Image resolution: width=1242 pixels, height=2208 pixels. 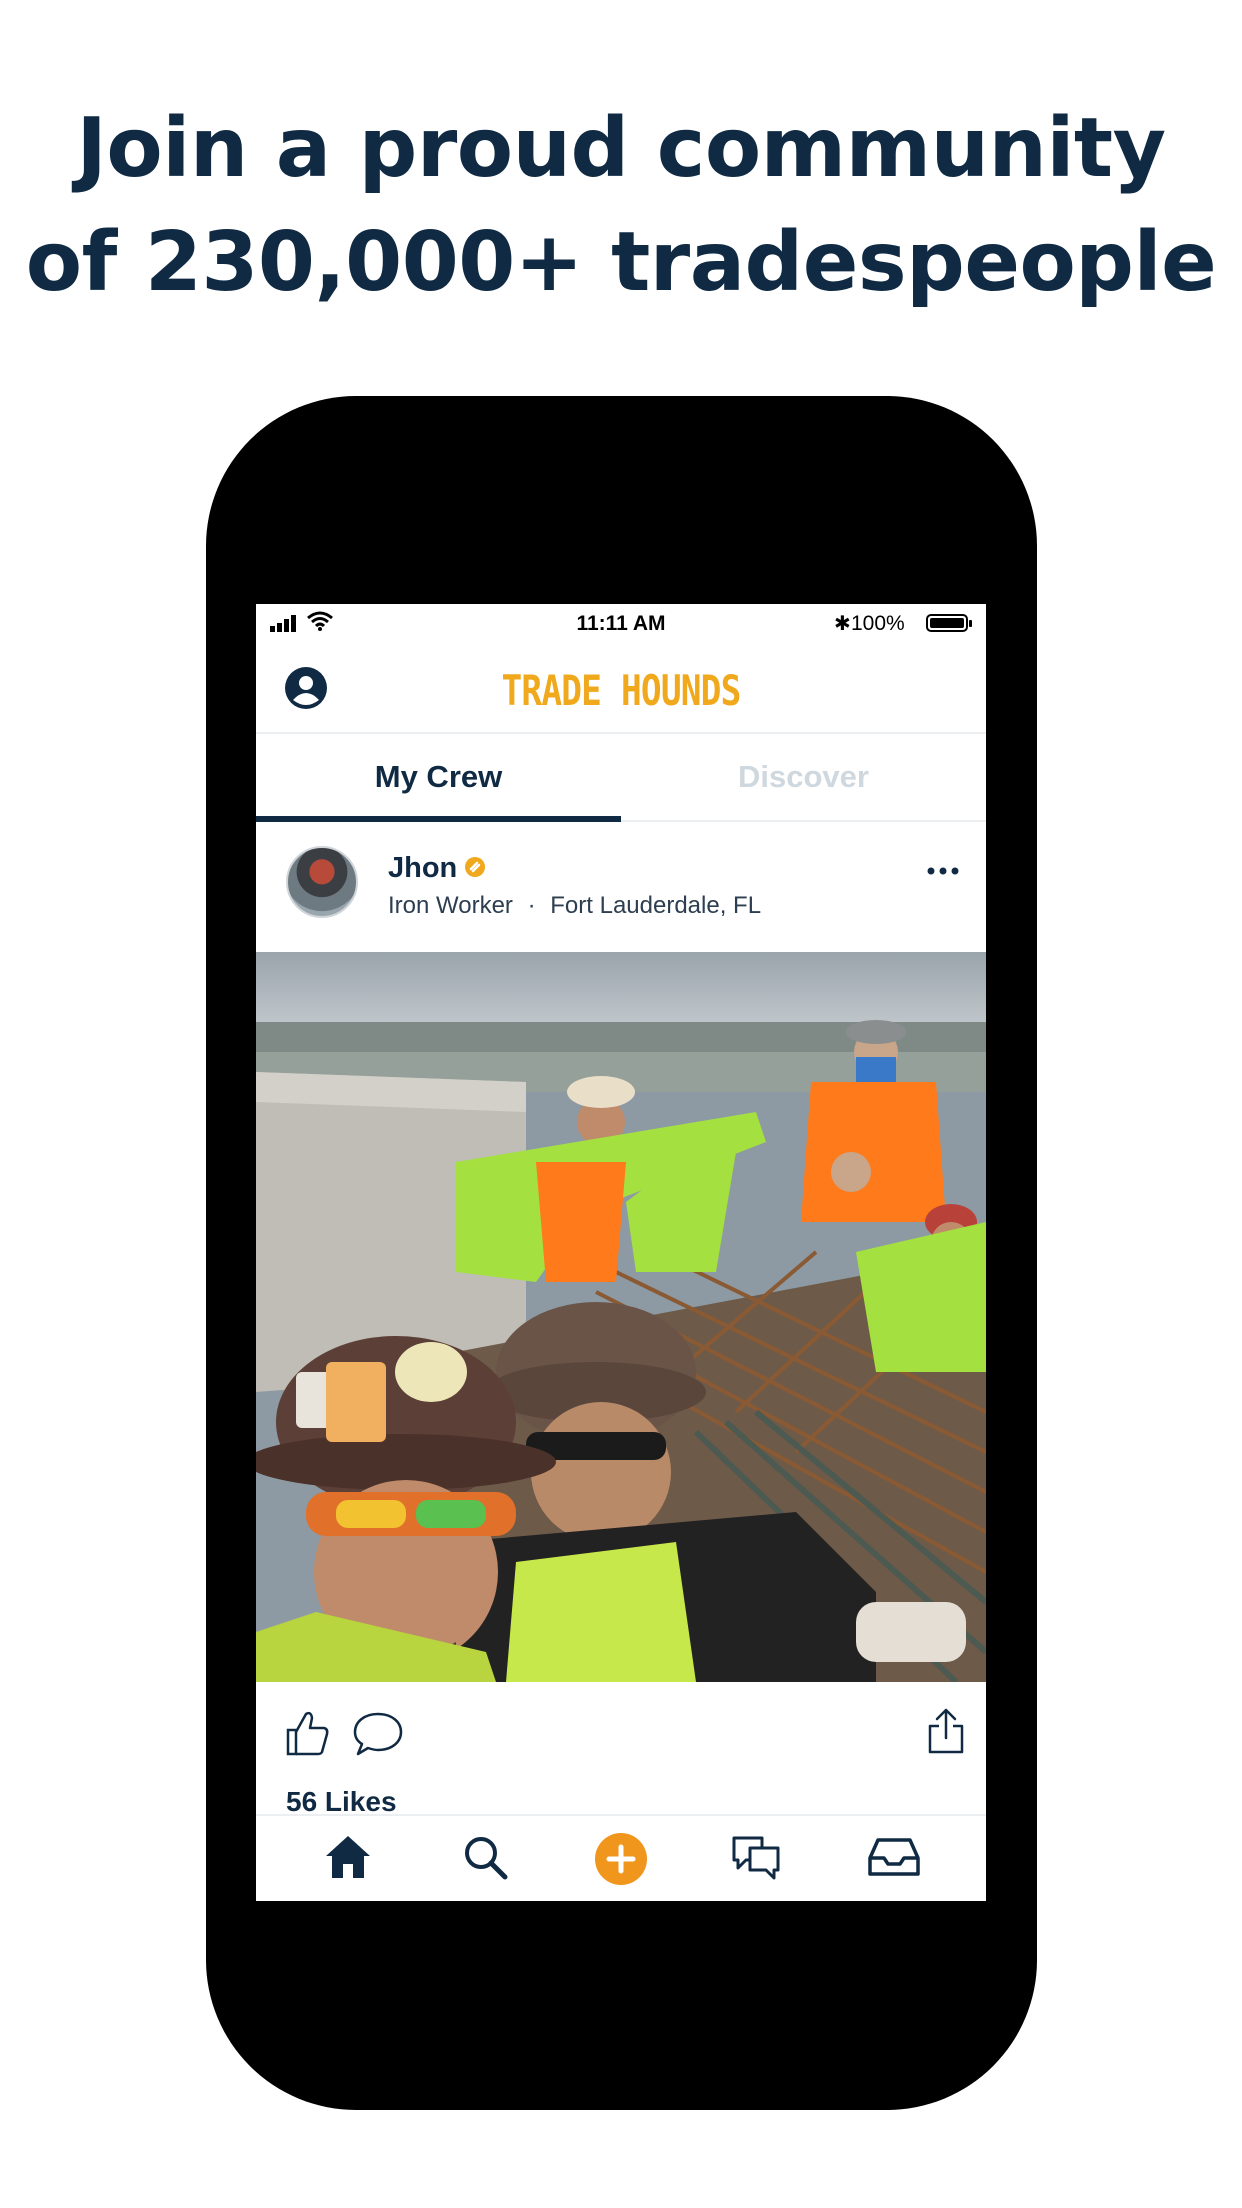 I want to click on feed-tabs: My Crew Discover, so click(x=621, y=778).